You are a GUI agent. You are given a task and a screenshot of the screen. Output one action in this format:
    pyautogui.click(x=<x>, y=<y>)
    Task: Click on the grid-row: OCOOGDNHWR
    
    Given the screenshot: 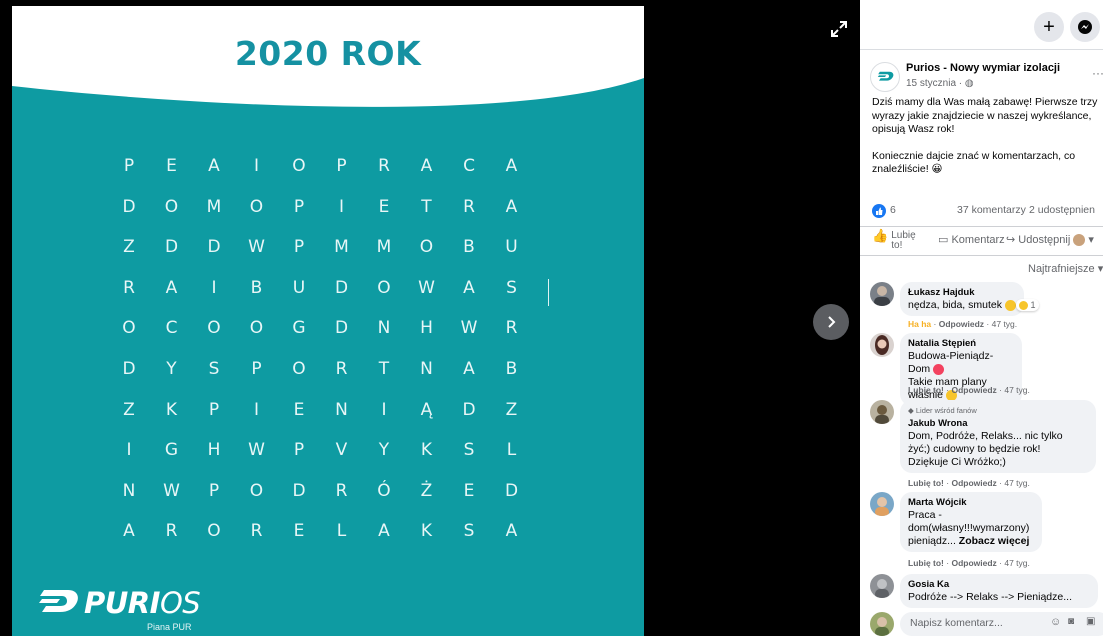 What is the action you would take?
    pyautogui.click(x=334, y=338)
    